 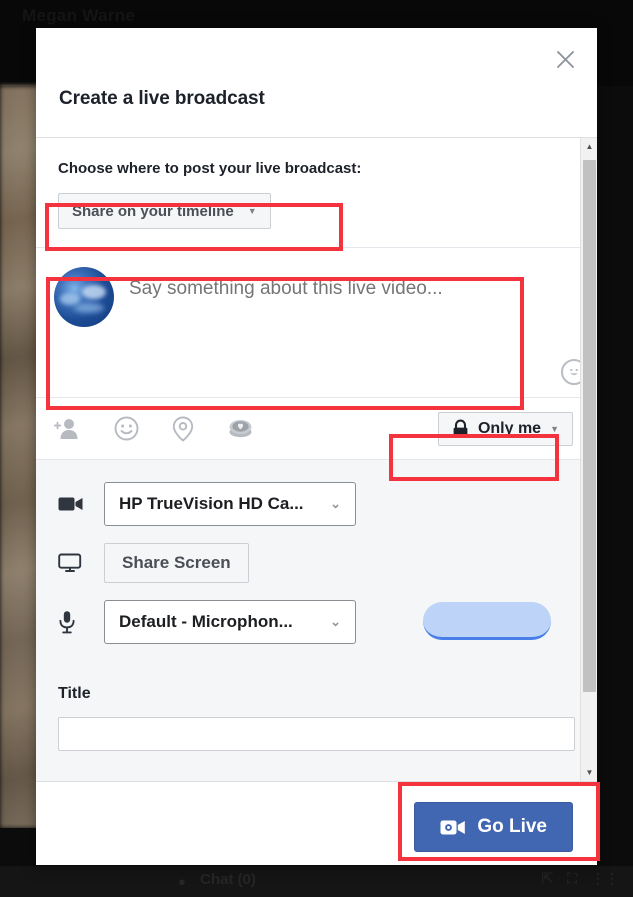 I want to click on go-live-button: Go Live, so click(x=493, y=827).